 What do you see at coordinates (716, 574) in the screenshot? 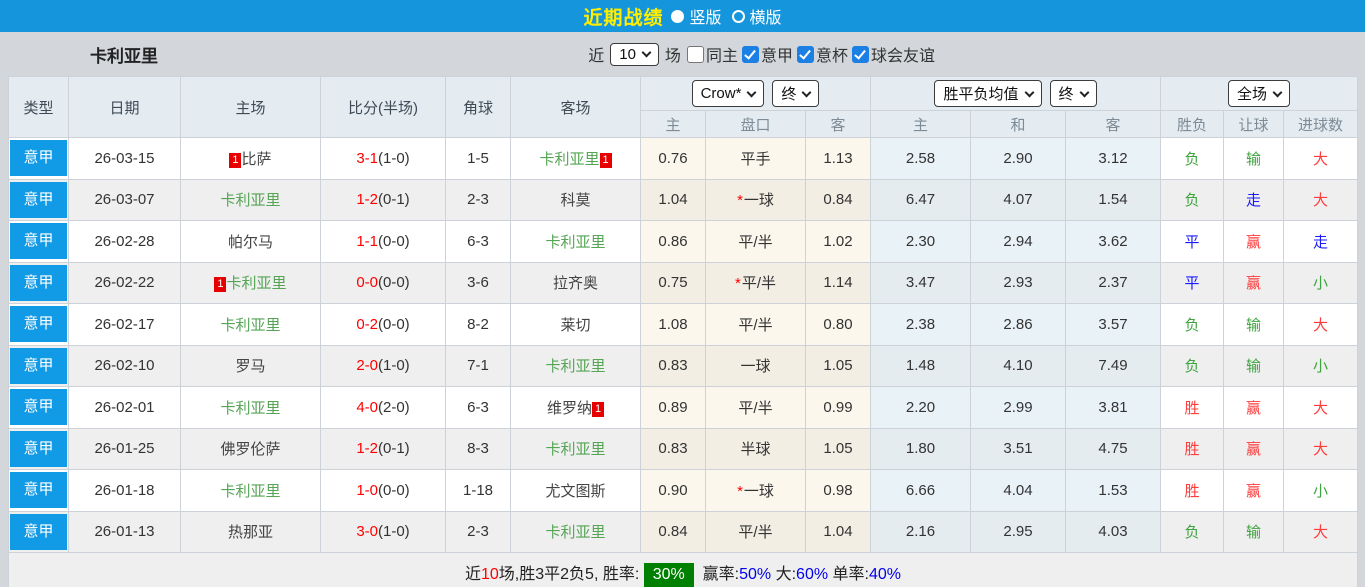
I see `summary-segment: 赢率:` at bounding box center [716, 574].